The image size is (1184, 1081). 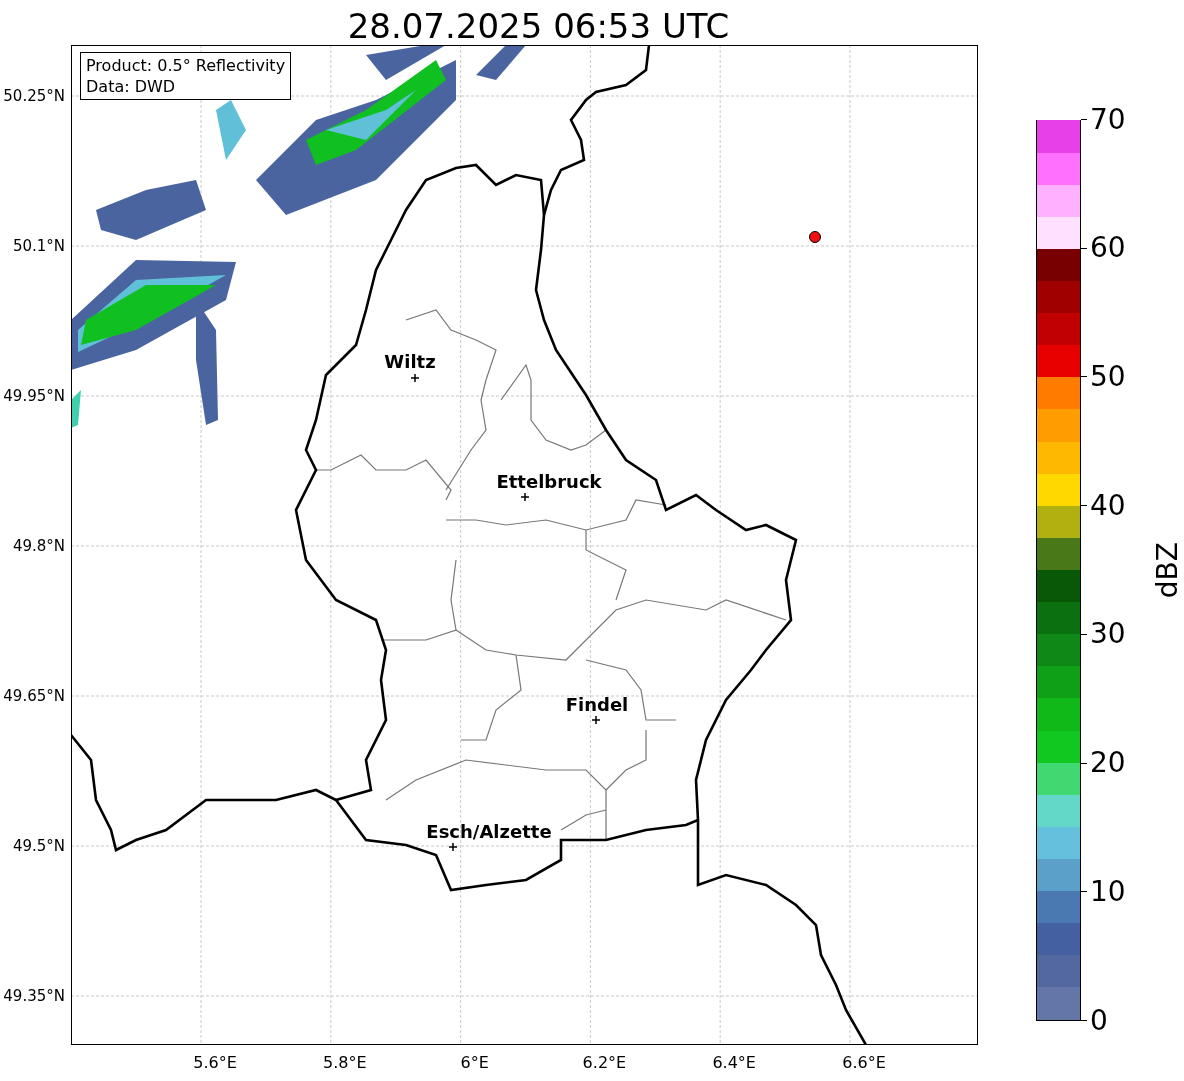 What do you see at coordinates (345, 1062) in the screenshot?
I see `longitude-label: 5.8°E` at bounding box center [345, 1062].